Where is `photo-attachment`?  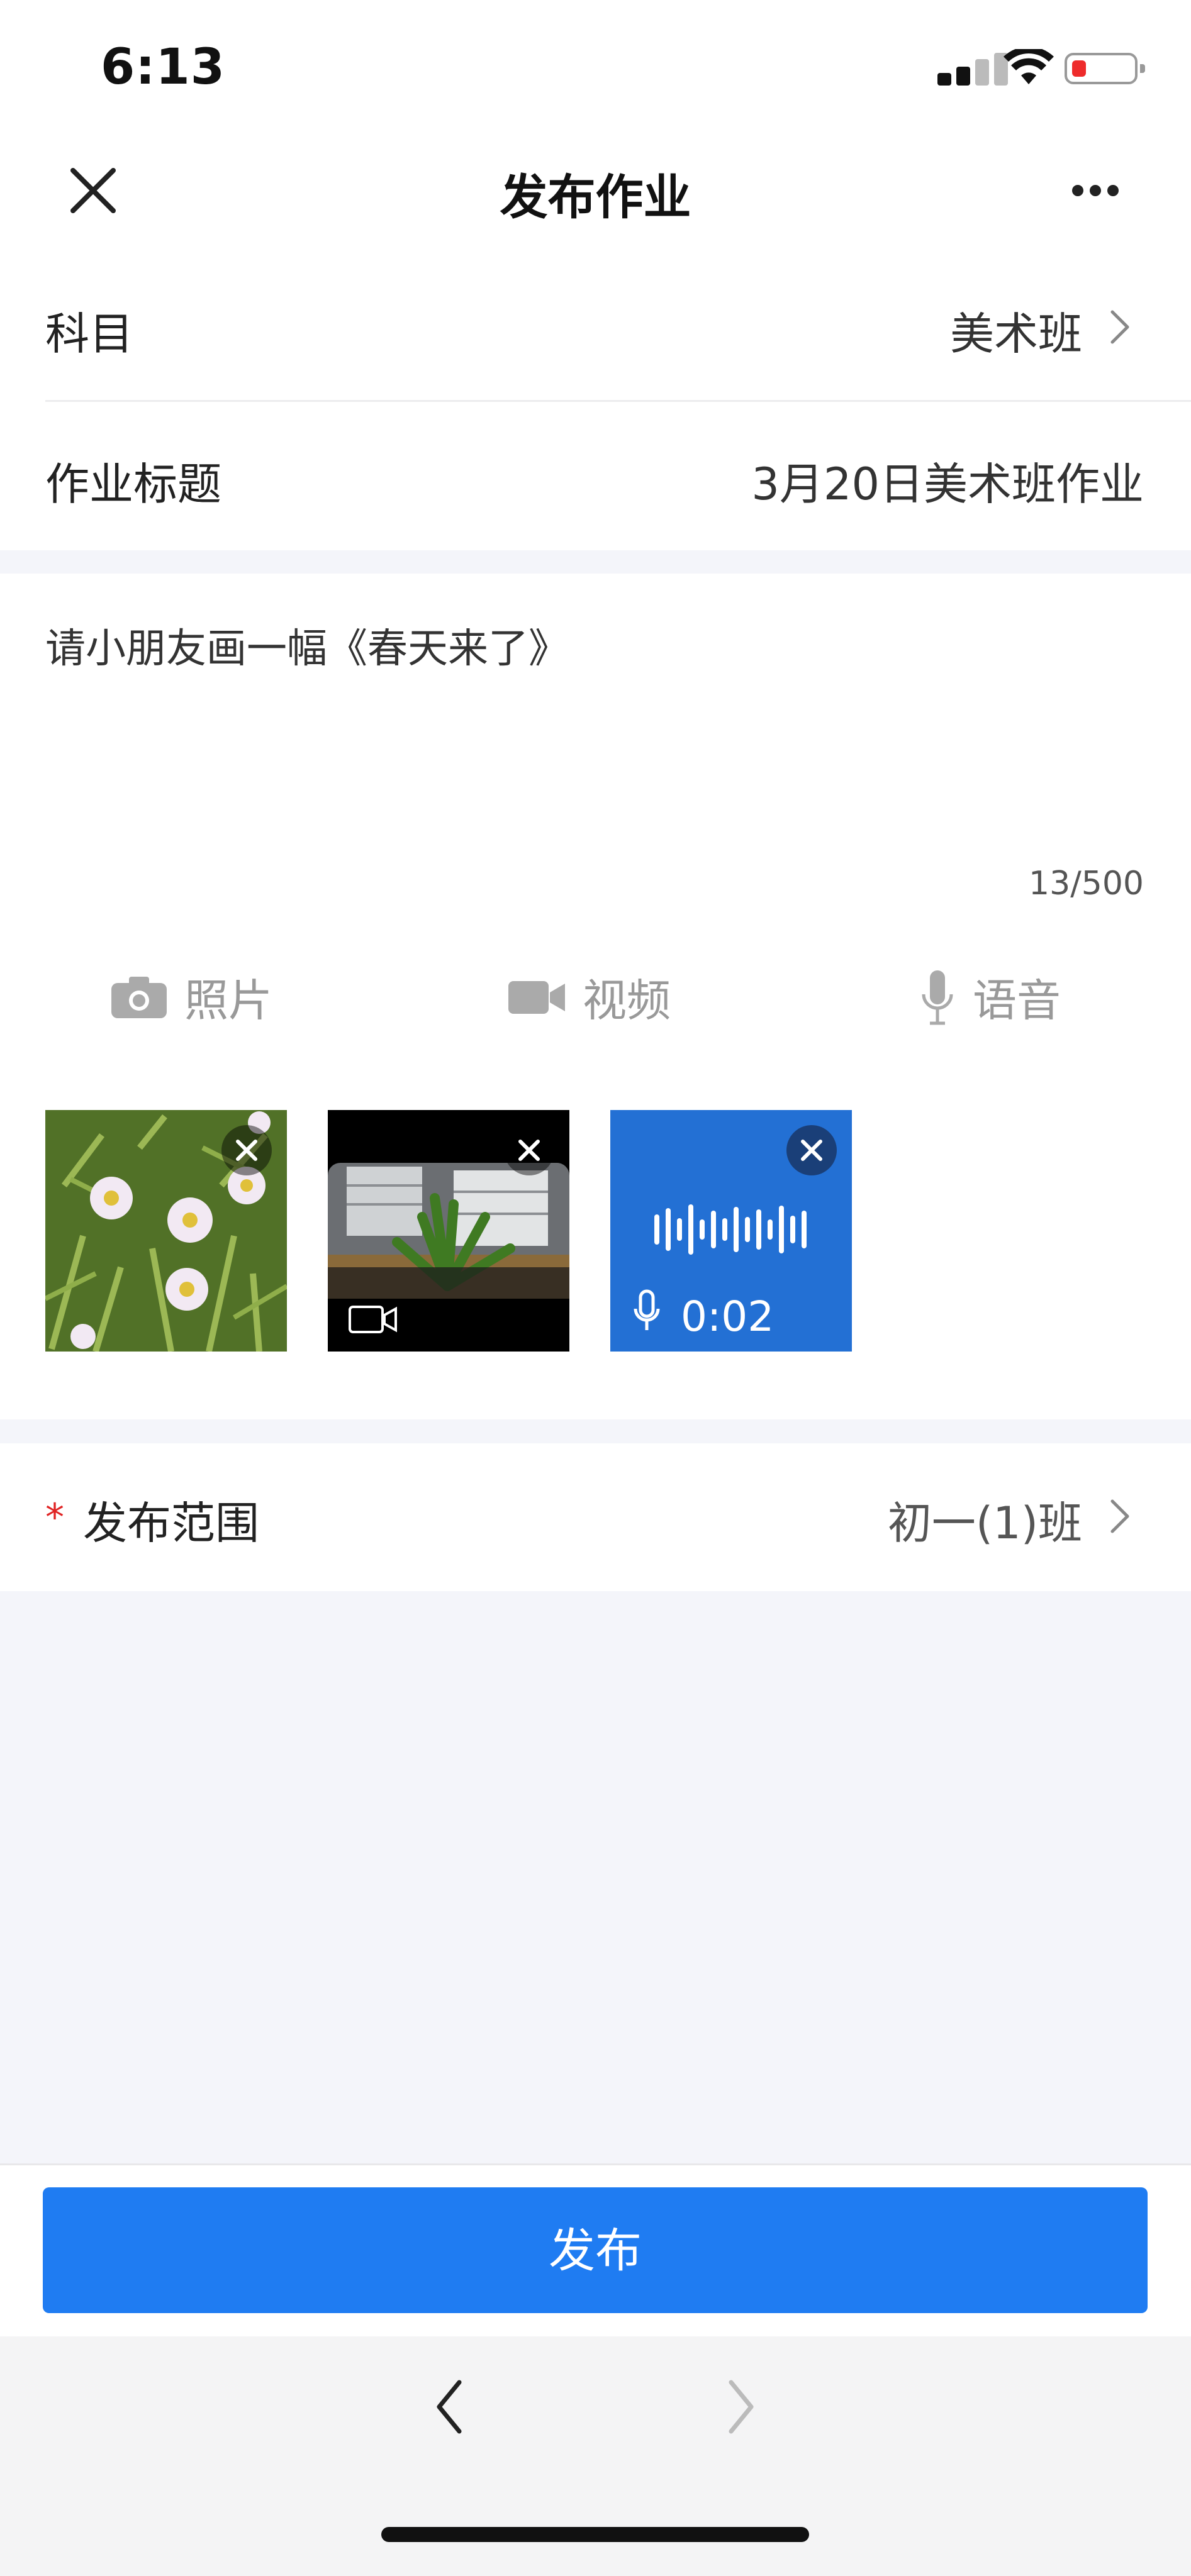 photo-attachment is located at coordinates (166, 1231).